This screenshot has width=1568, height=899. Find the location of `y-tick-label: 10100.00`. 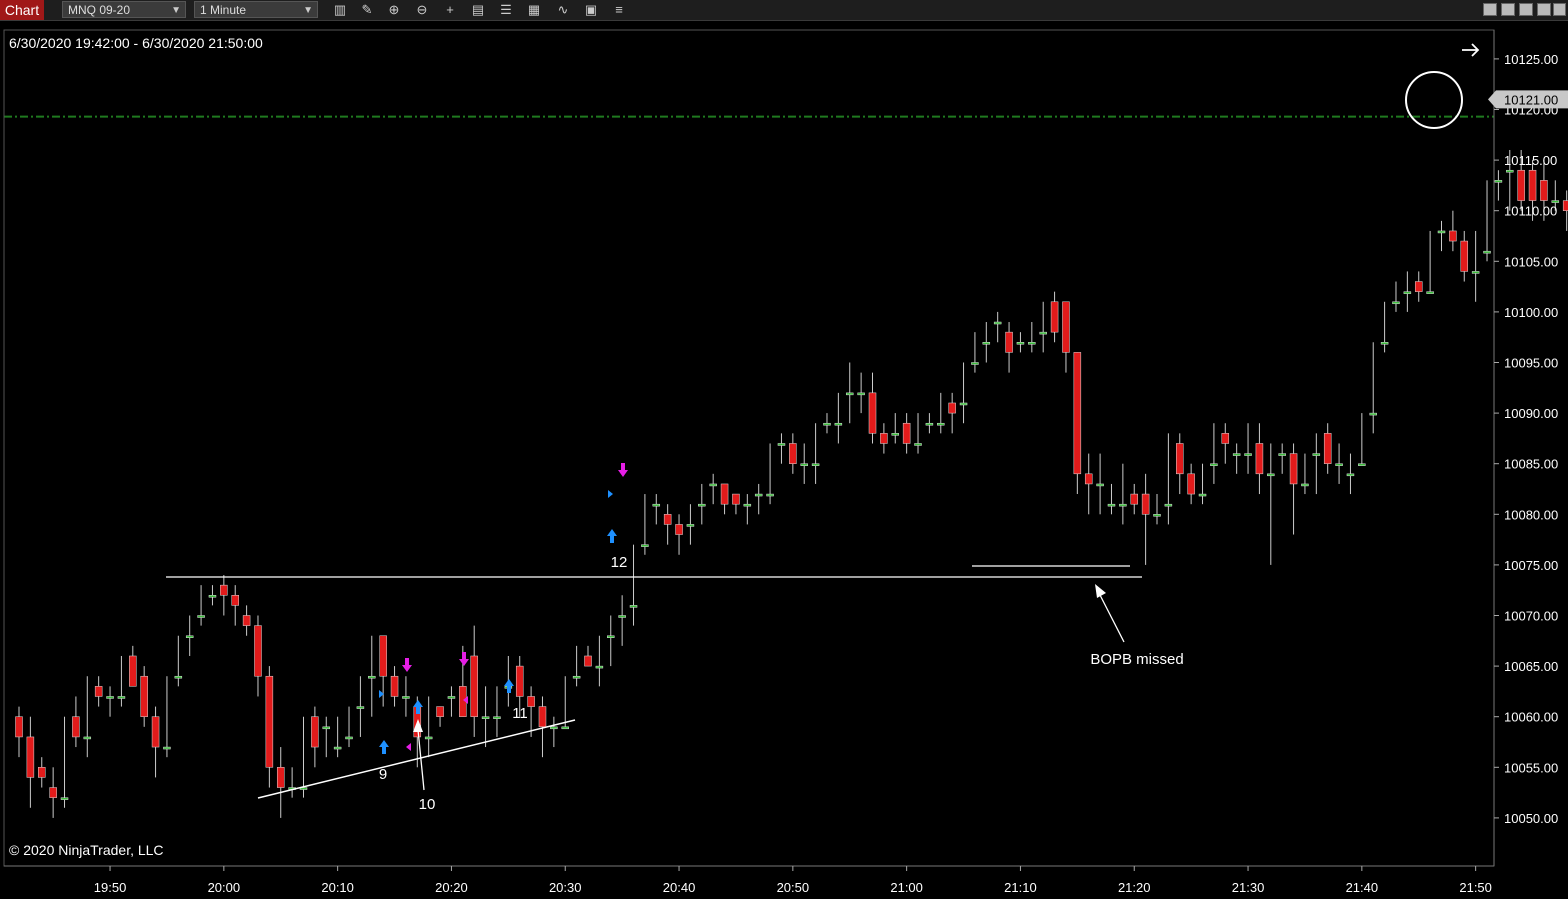

y-tick-label: 10100.00 is located at coordinates (1531, 312).